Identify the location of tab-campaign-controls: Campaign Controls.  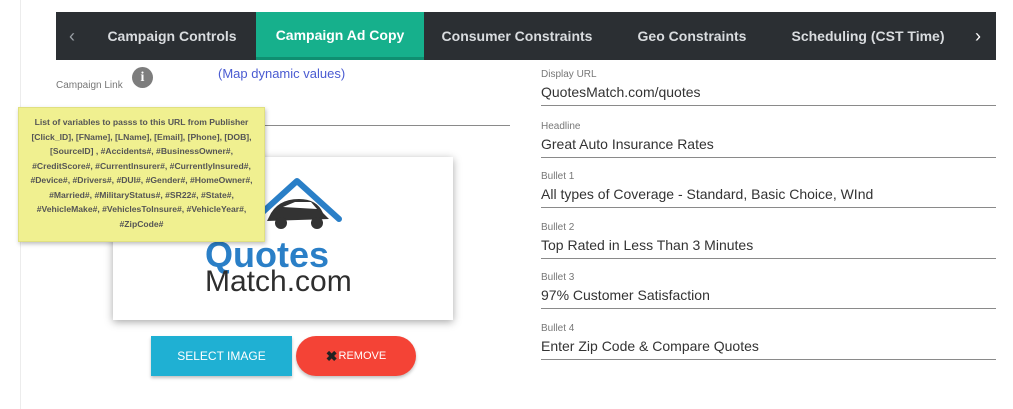
(172, 36).